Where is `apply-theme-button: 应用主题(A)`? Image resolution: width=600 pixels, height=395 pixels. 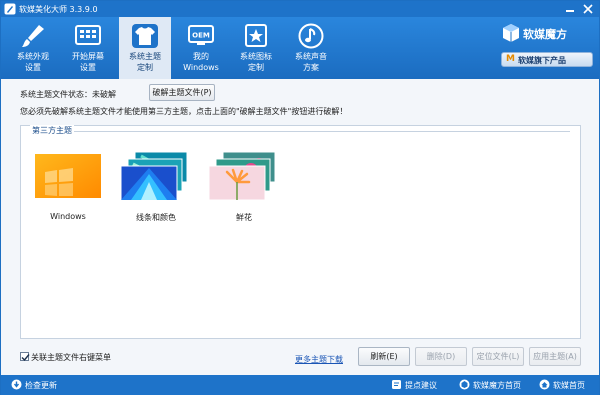
apply-theme-button: 应用主题(A) is located at coordinates (555, 356).